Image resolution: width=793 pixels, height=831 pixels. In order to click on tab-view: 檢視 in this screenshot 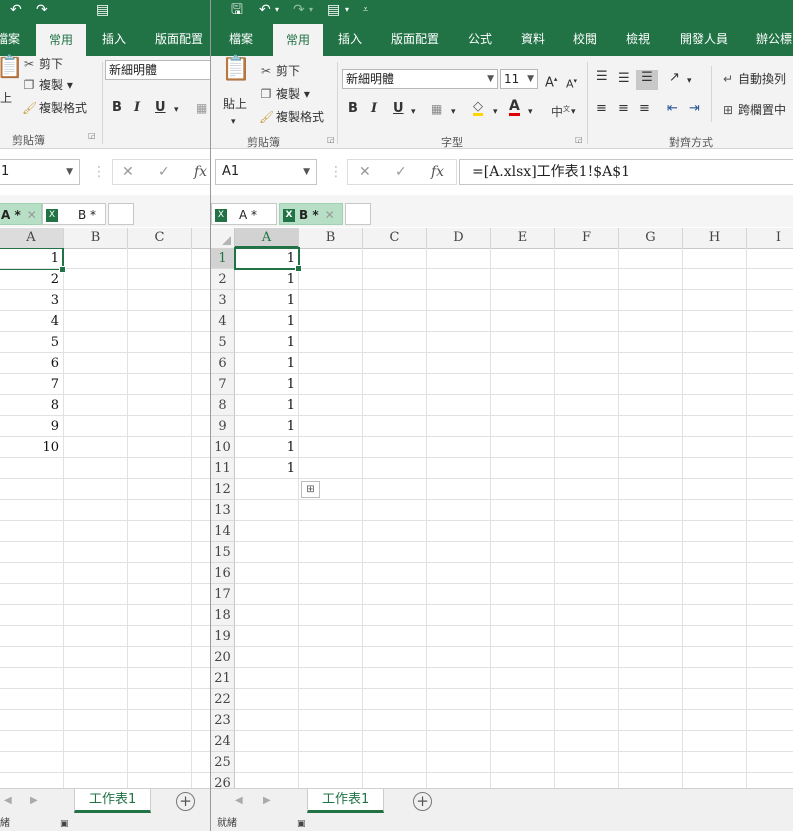, I will do `click(638, 38)`.